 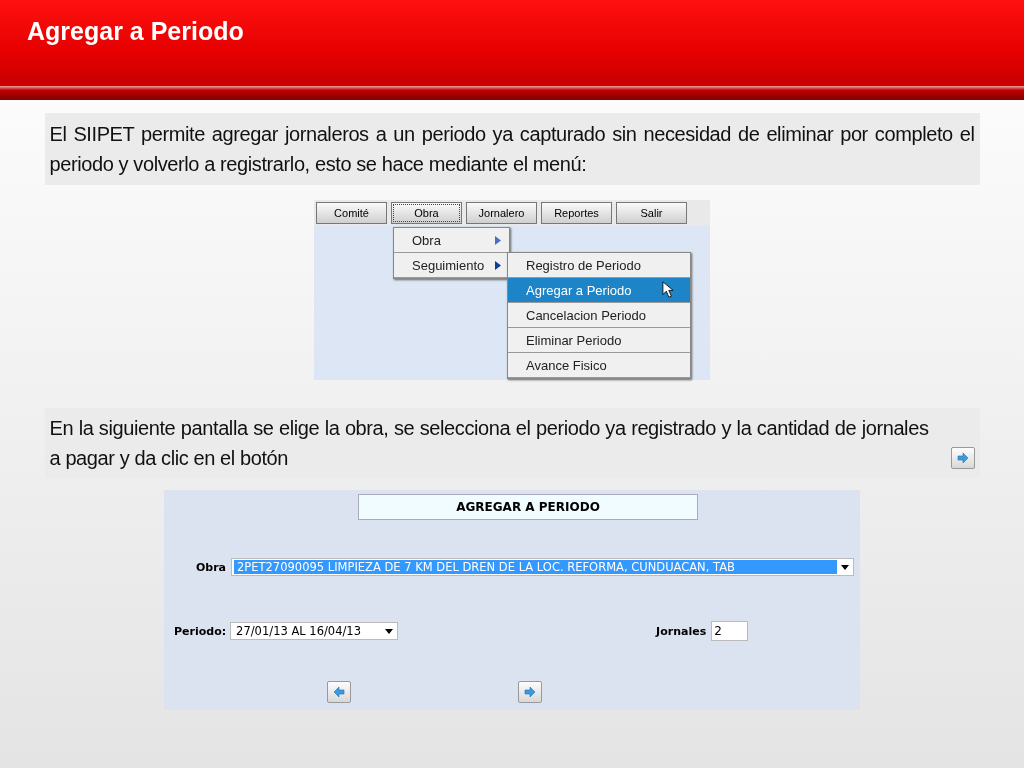 What do you see at coordinates (489, 443) in the screenshot?
I see `instruction-text: En la siguiente pantalla se elige la obra, se selecciona el periodo ya registrado y la cantidad de jornales a pagar y da clic en el botón` at bounding box center [489, 443].